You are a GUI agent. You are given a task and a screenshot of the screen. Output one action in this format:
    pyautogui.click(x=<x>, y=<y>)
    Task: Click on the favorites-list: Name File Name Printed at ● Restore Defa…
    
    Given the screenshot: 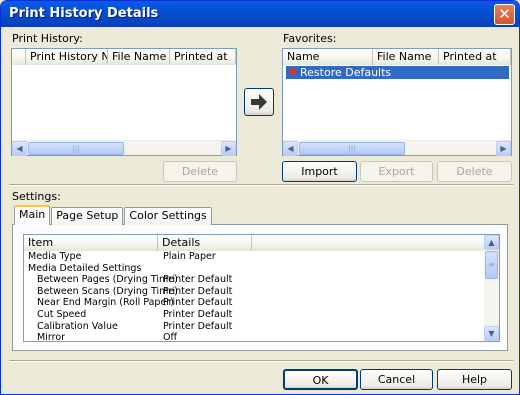 What is the action you would take?
    pyautogui.click(x=397, y=102)
    